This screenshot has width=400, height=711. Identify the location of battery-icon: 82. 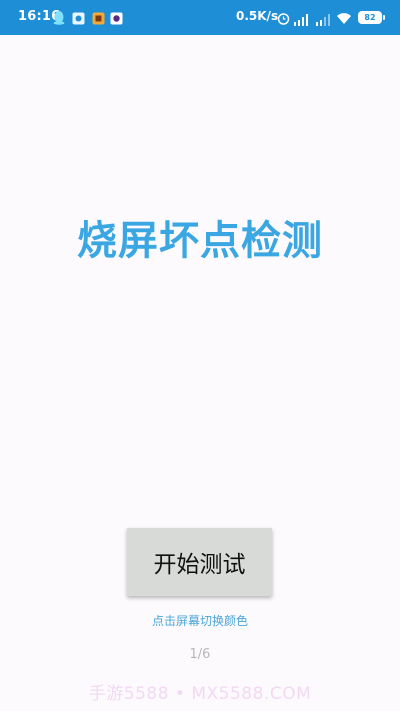
(370, 17).